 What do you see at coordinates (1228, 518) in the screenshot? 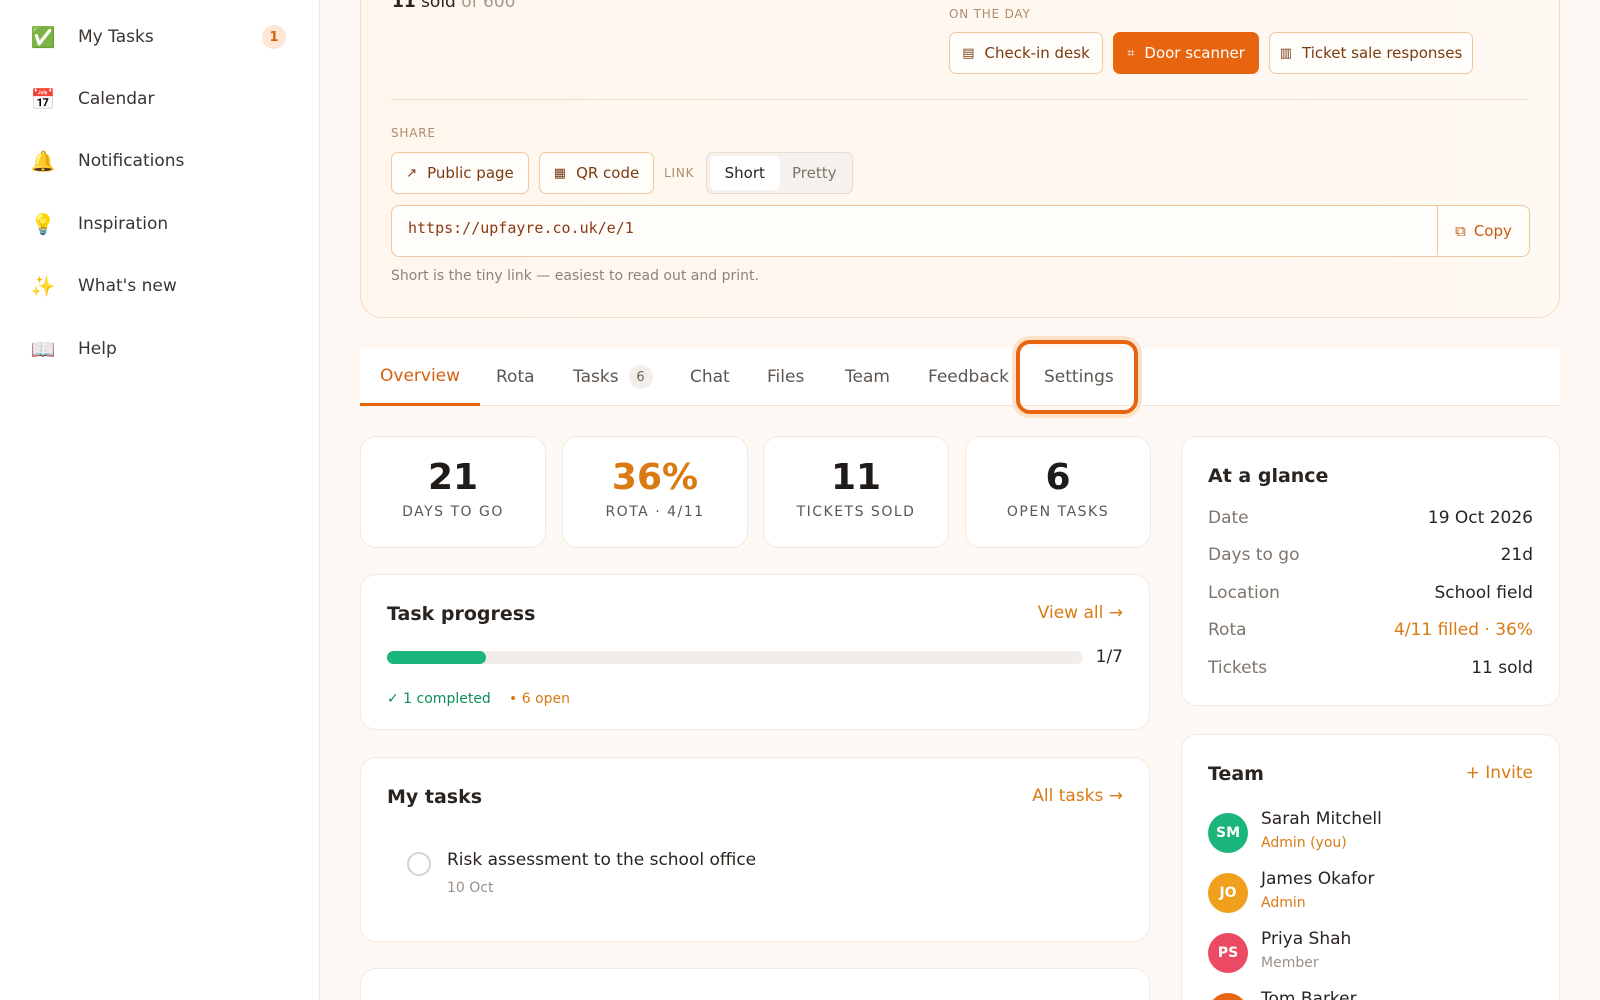
I see `glance-key: Date` at bounding box center [1228, 518].